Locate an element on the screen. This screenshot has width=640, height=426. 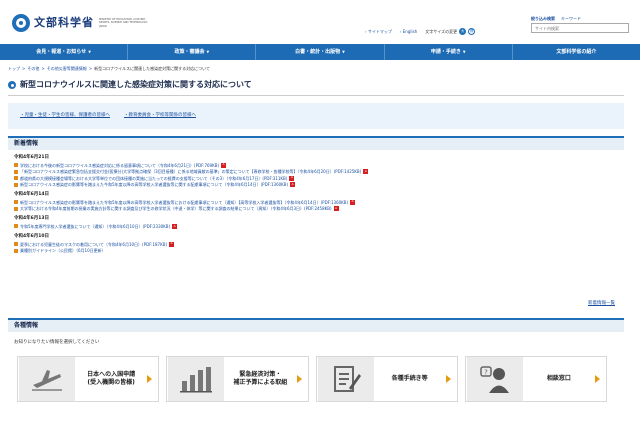
search-tab-keyword: キーワード is located at coordinates (571, 18).